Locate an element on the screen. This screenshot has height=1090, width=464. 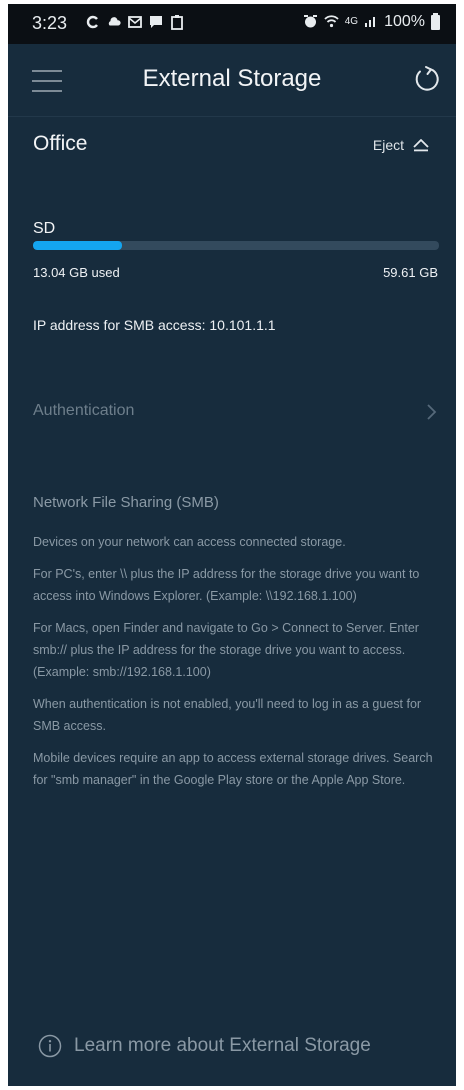
info-icon is located at coordinates (50, 1046).